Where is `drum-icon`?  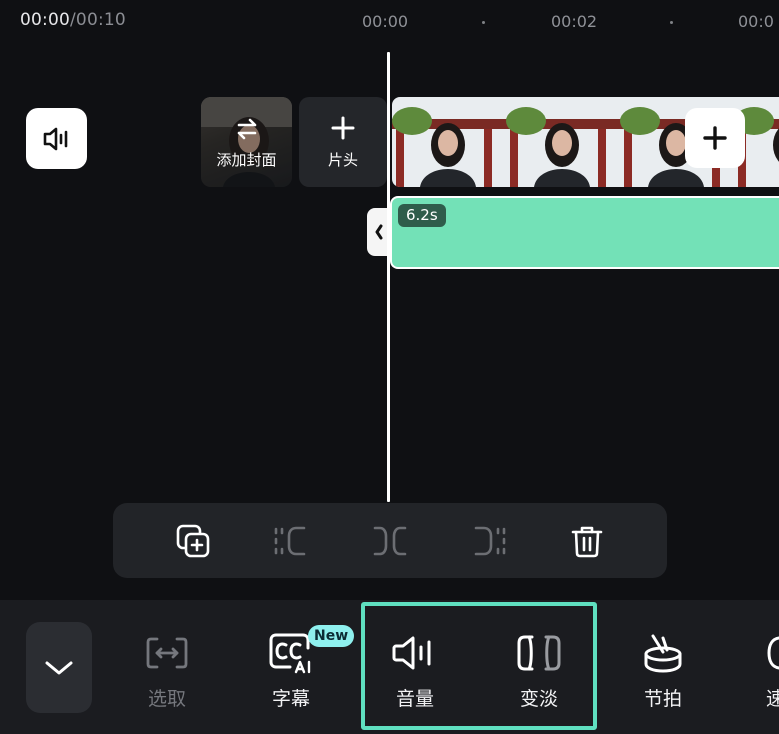 drum-icon is located at coordinates (663, 653).